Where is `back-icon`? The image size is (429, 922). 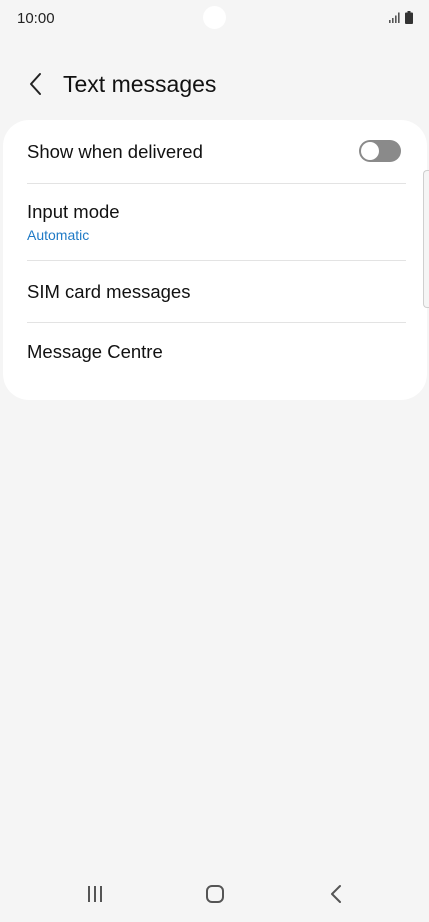
back-icon is located at coordinates (336, 894).